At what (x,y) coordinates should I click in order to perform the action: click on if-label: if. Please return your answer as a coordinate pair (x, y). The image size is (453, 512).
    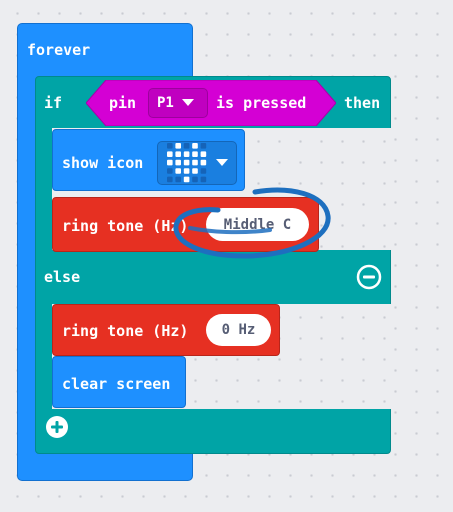
    Looking at the image, I should click on (53, 103).